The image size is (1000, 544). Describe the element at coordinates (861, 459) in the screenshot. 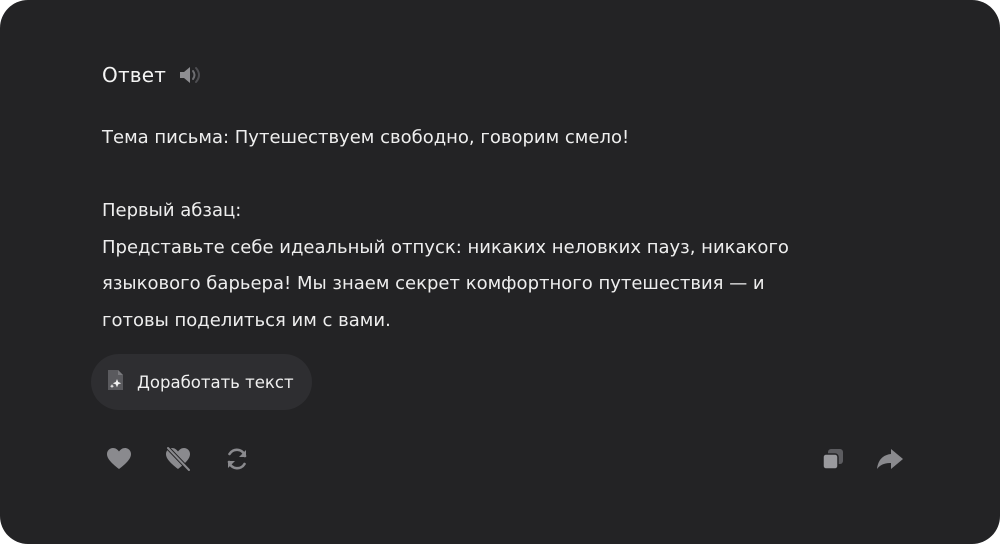

I see `share-actions` at that location.